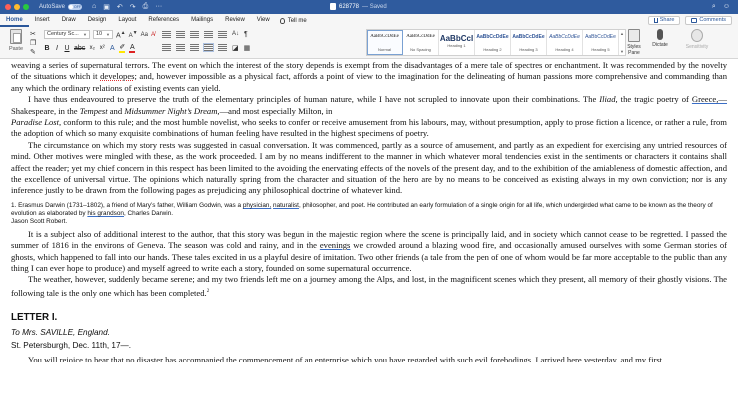 The image size is (738, 410). Describe the element at coordinates (120, 7) in the screenshot. I see `undo-icon: ↶` at that location.